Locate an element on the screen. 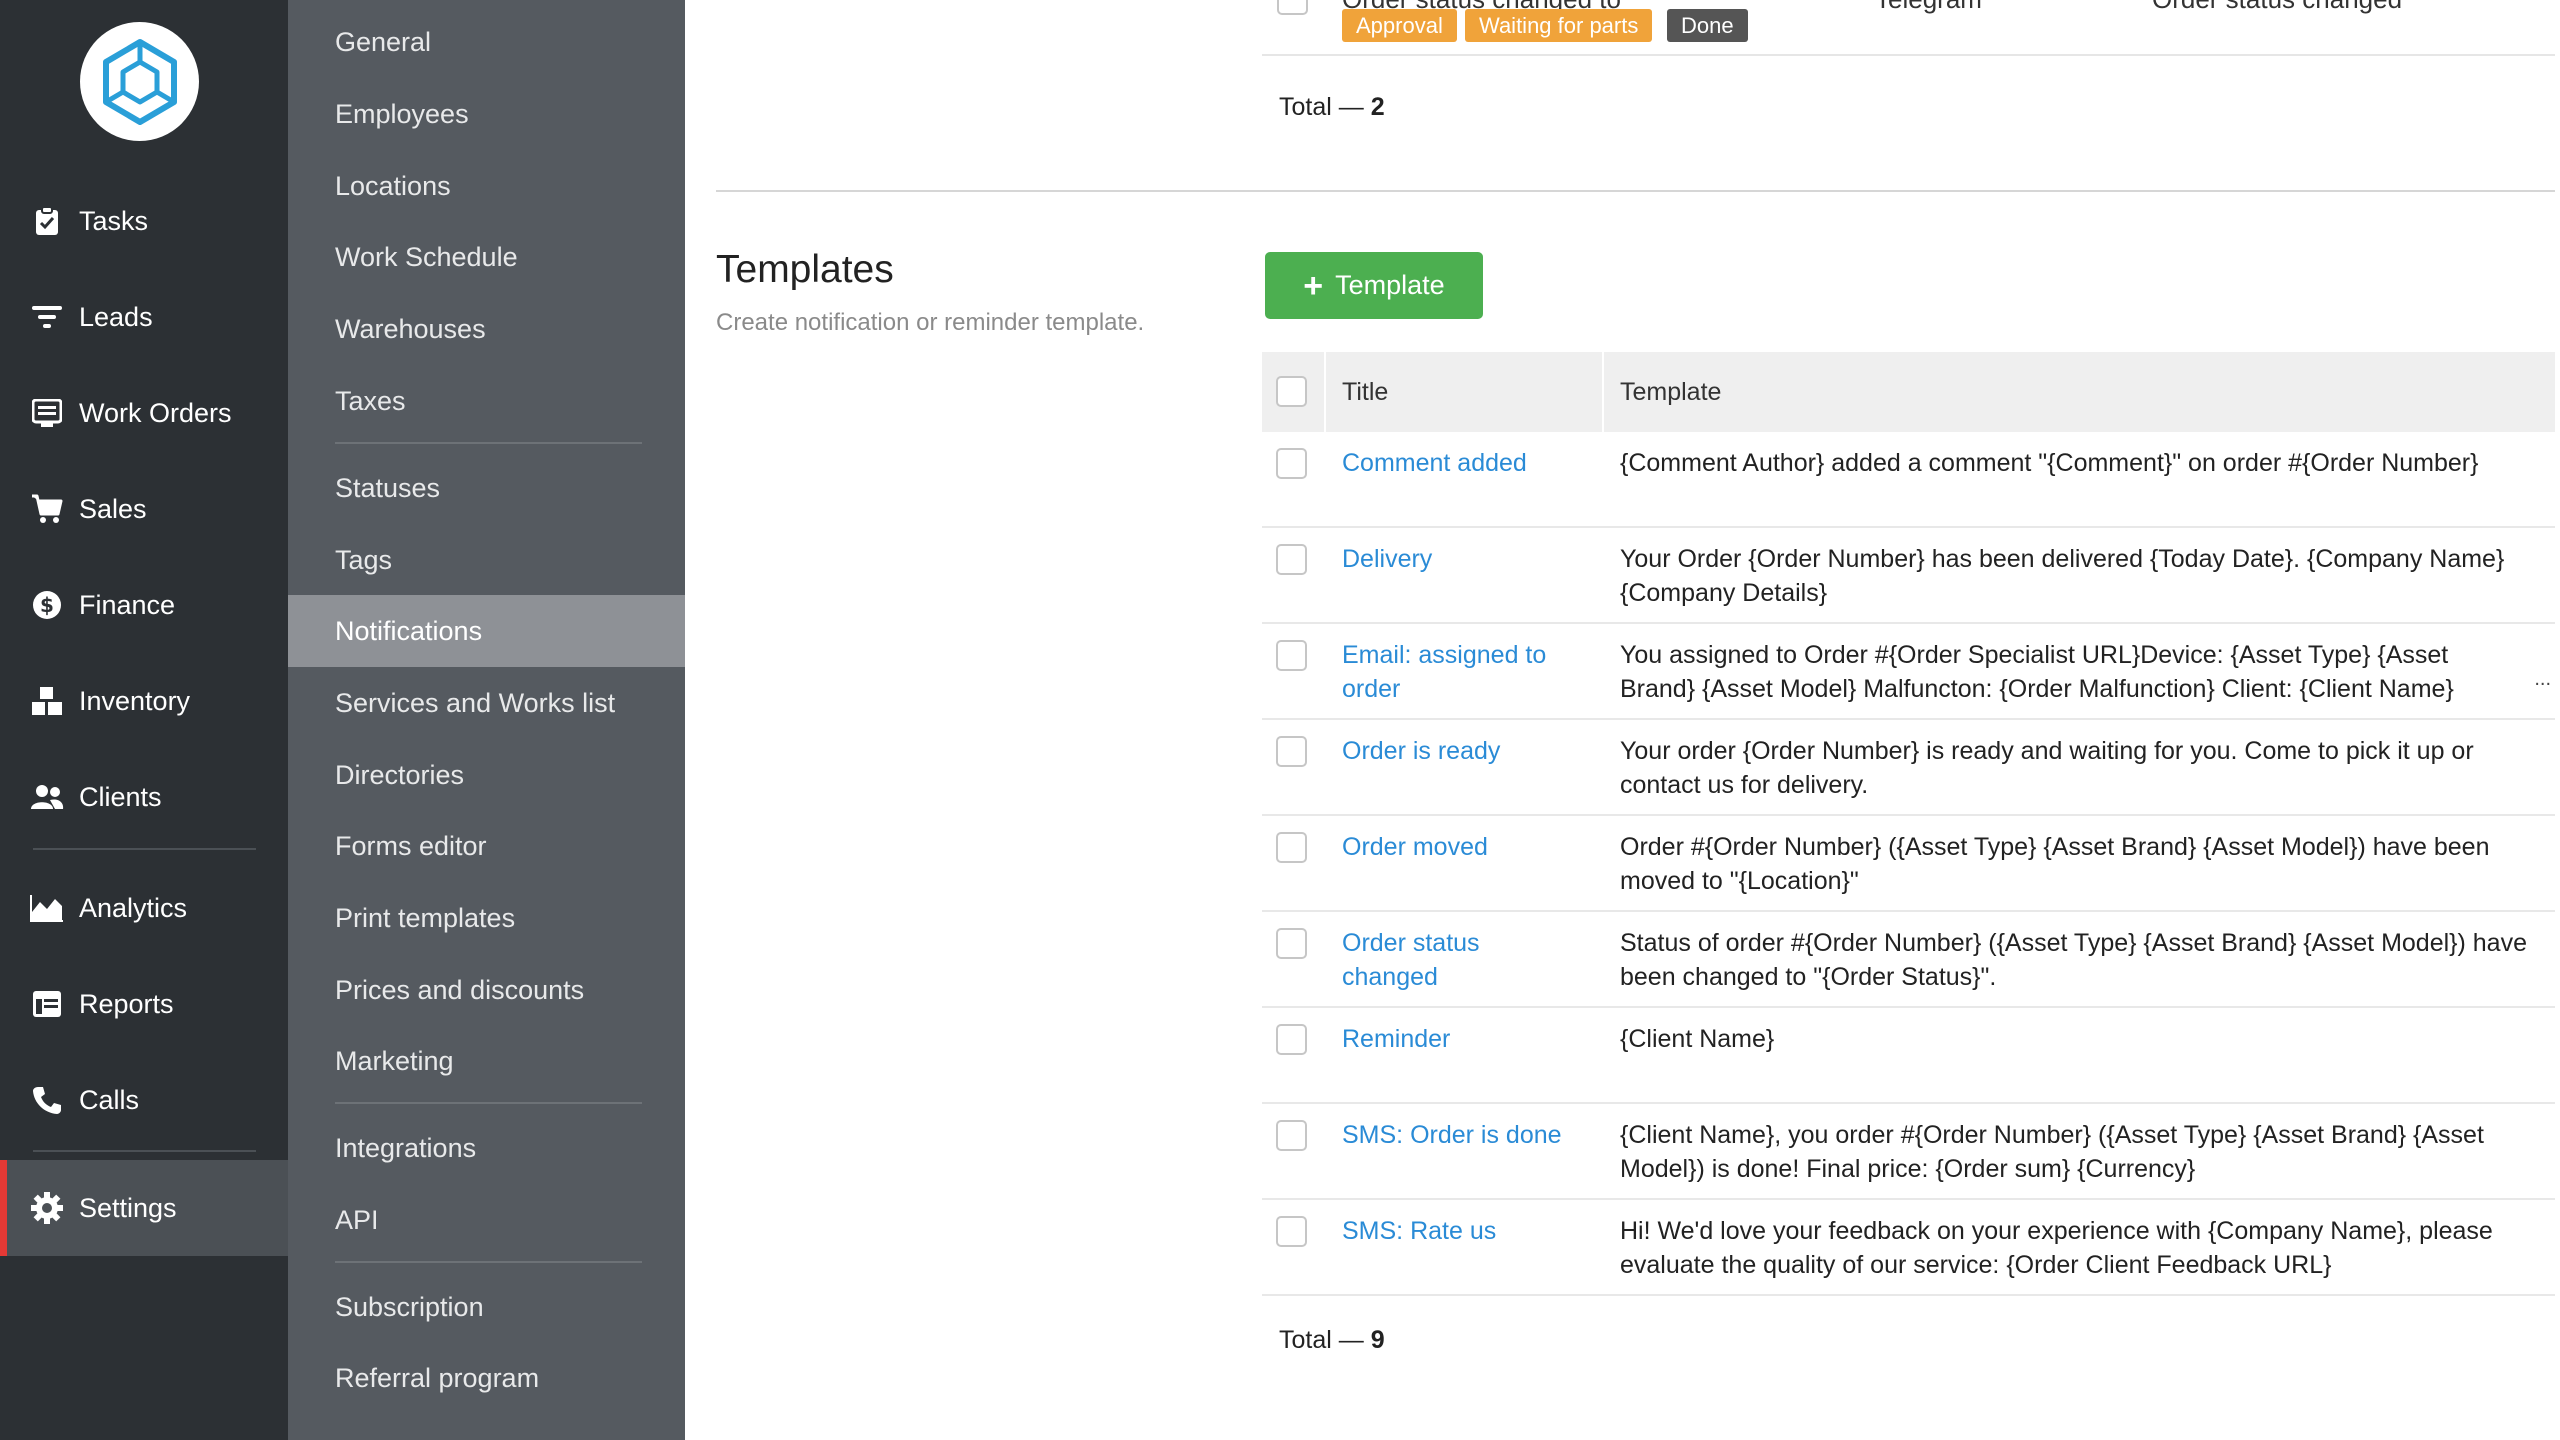  template-title-link: Order status changed is located at coordinates (1422, 960).